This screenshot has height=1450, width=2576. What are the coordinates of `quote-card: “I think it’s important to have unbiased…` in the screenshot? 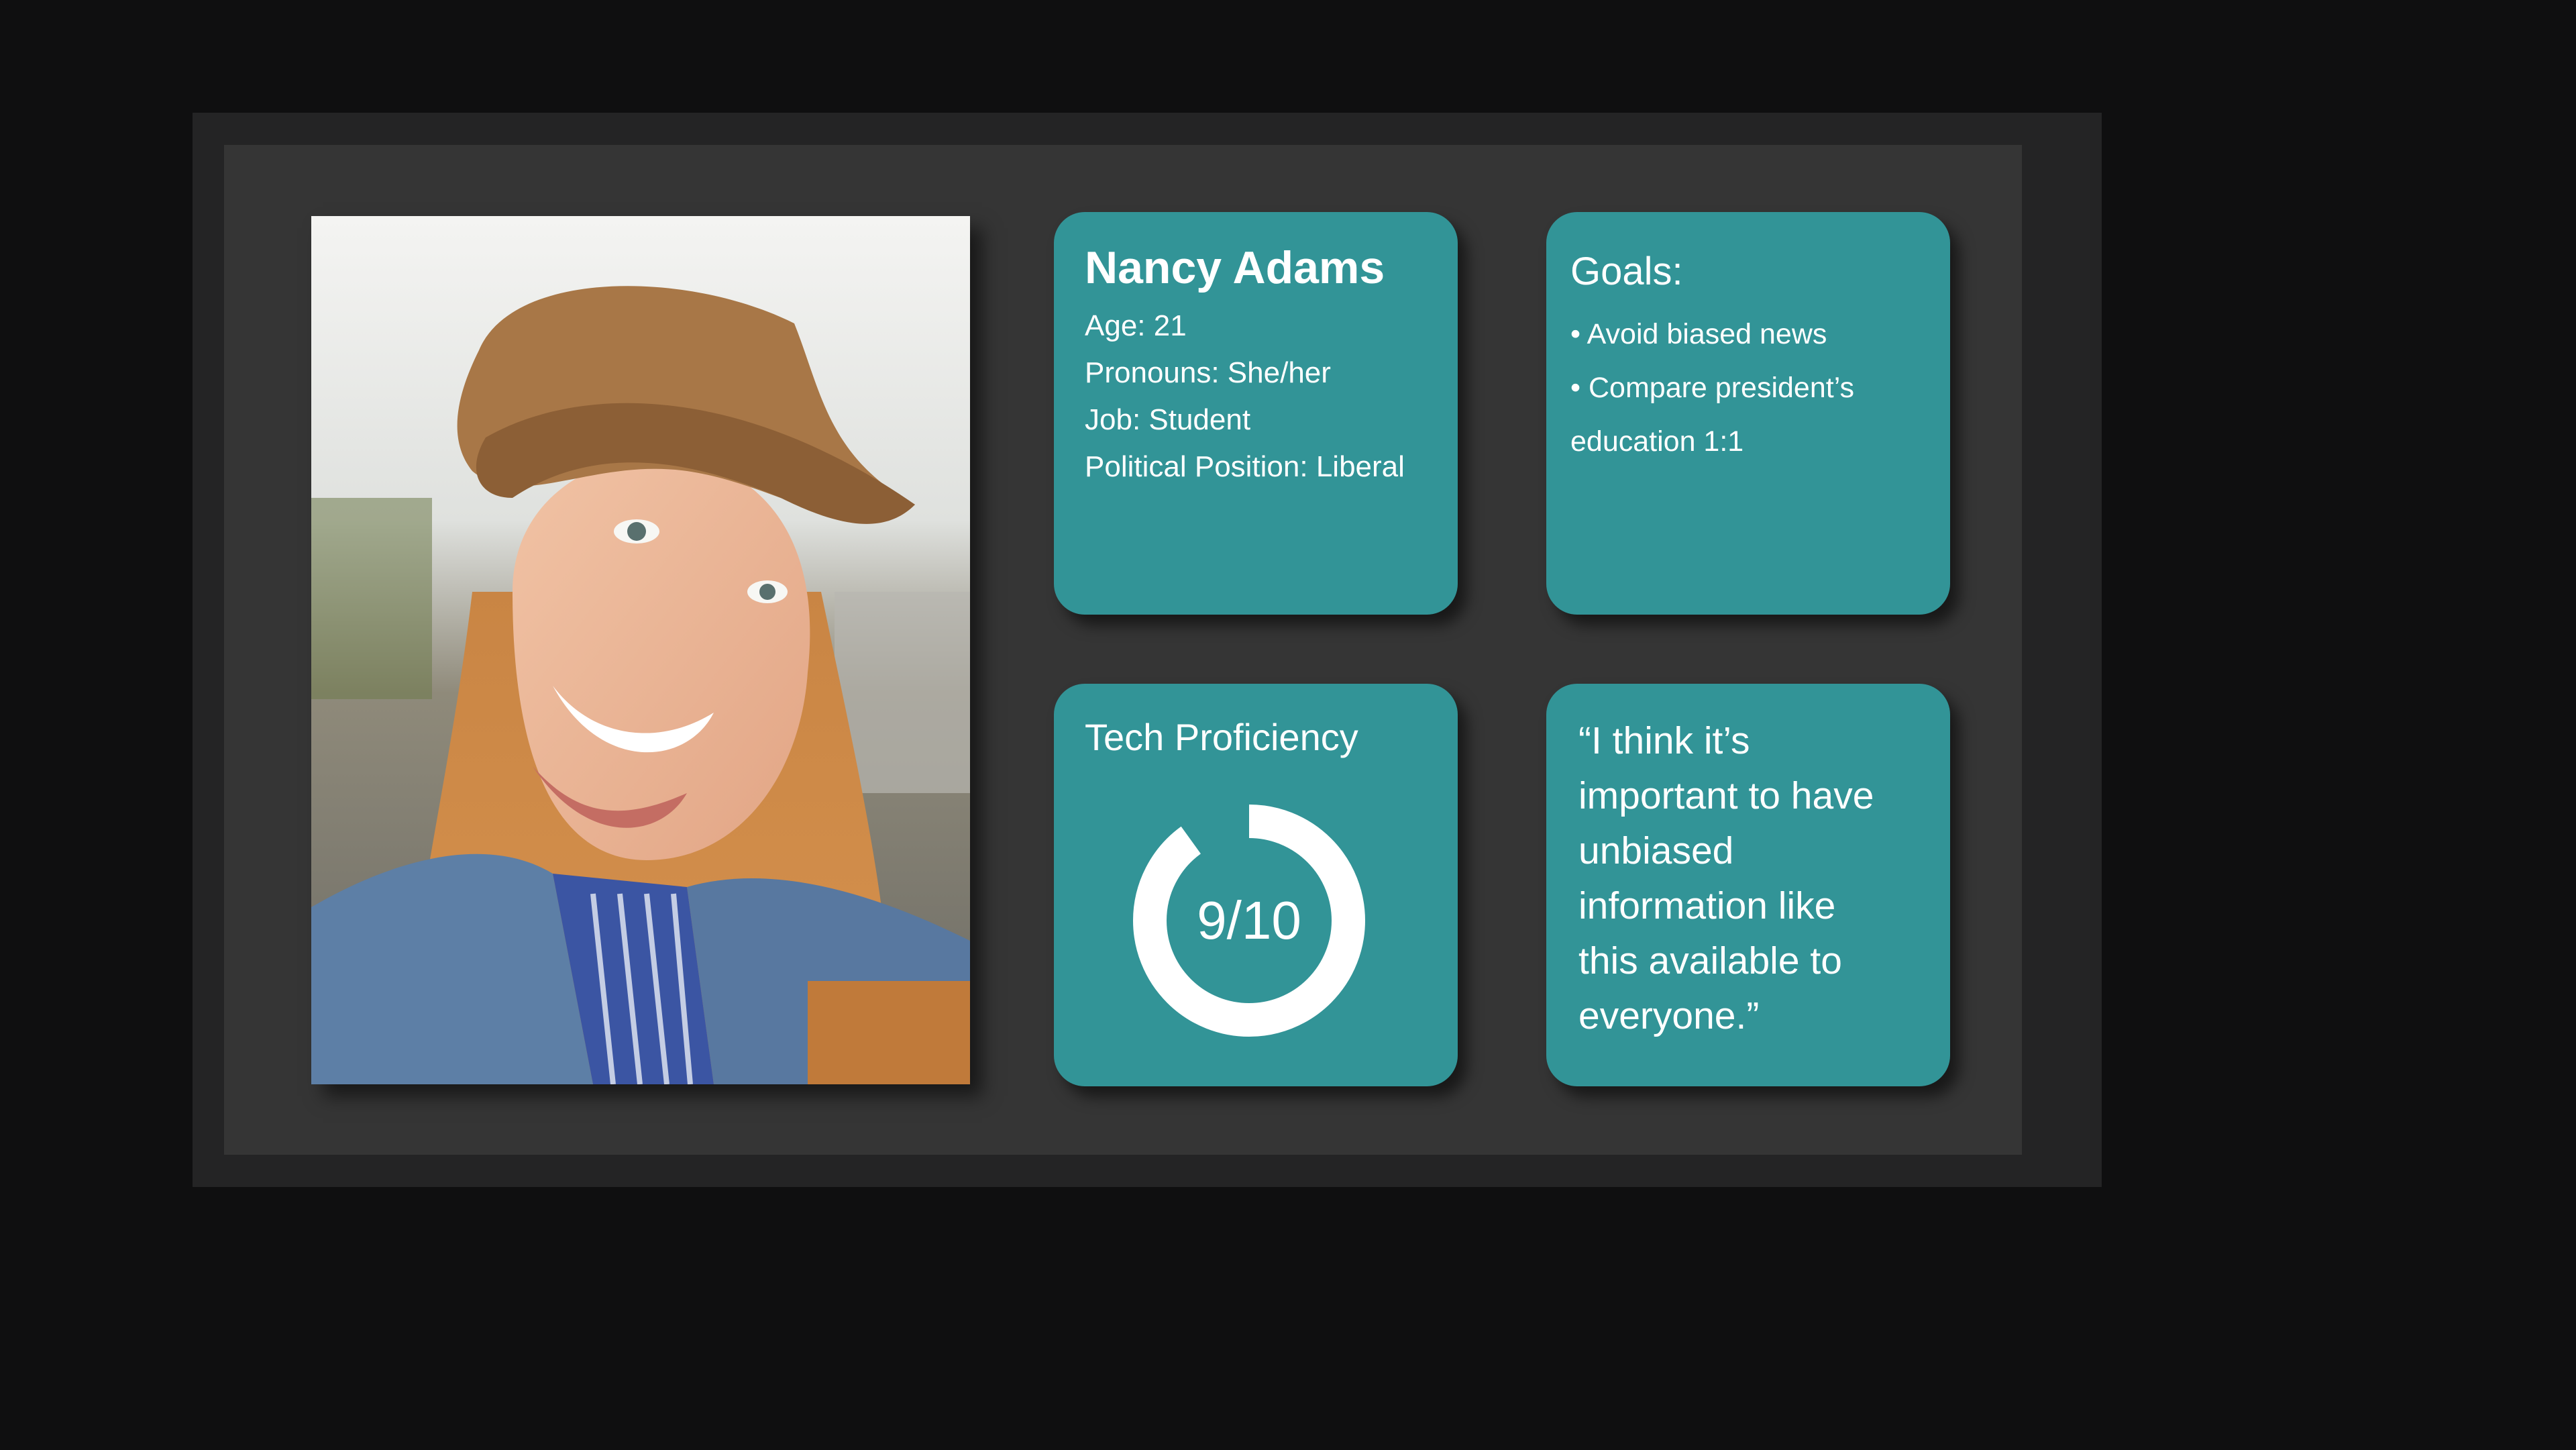 It's located at (1748, 885).